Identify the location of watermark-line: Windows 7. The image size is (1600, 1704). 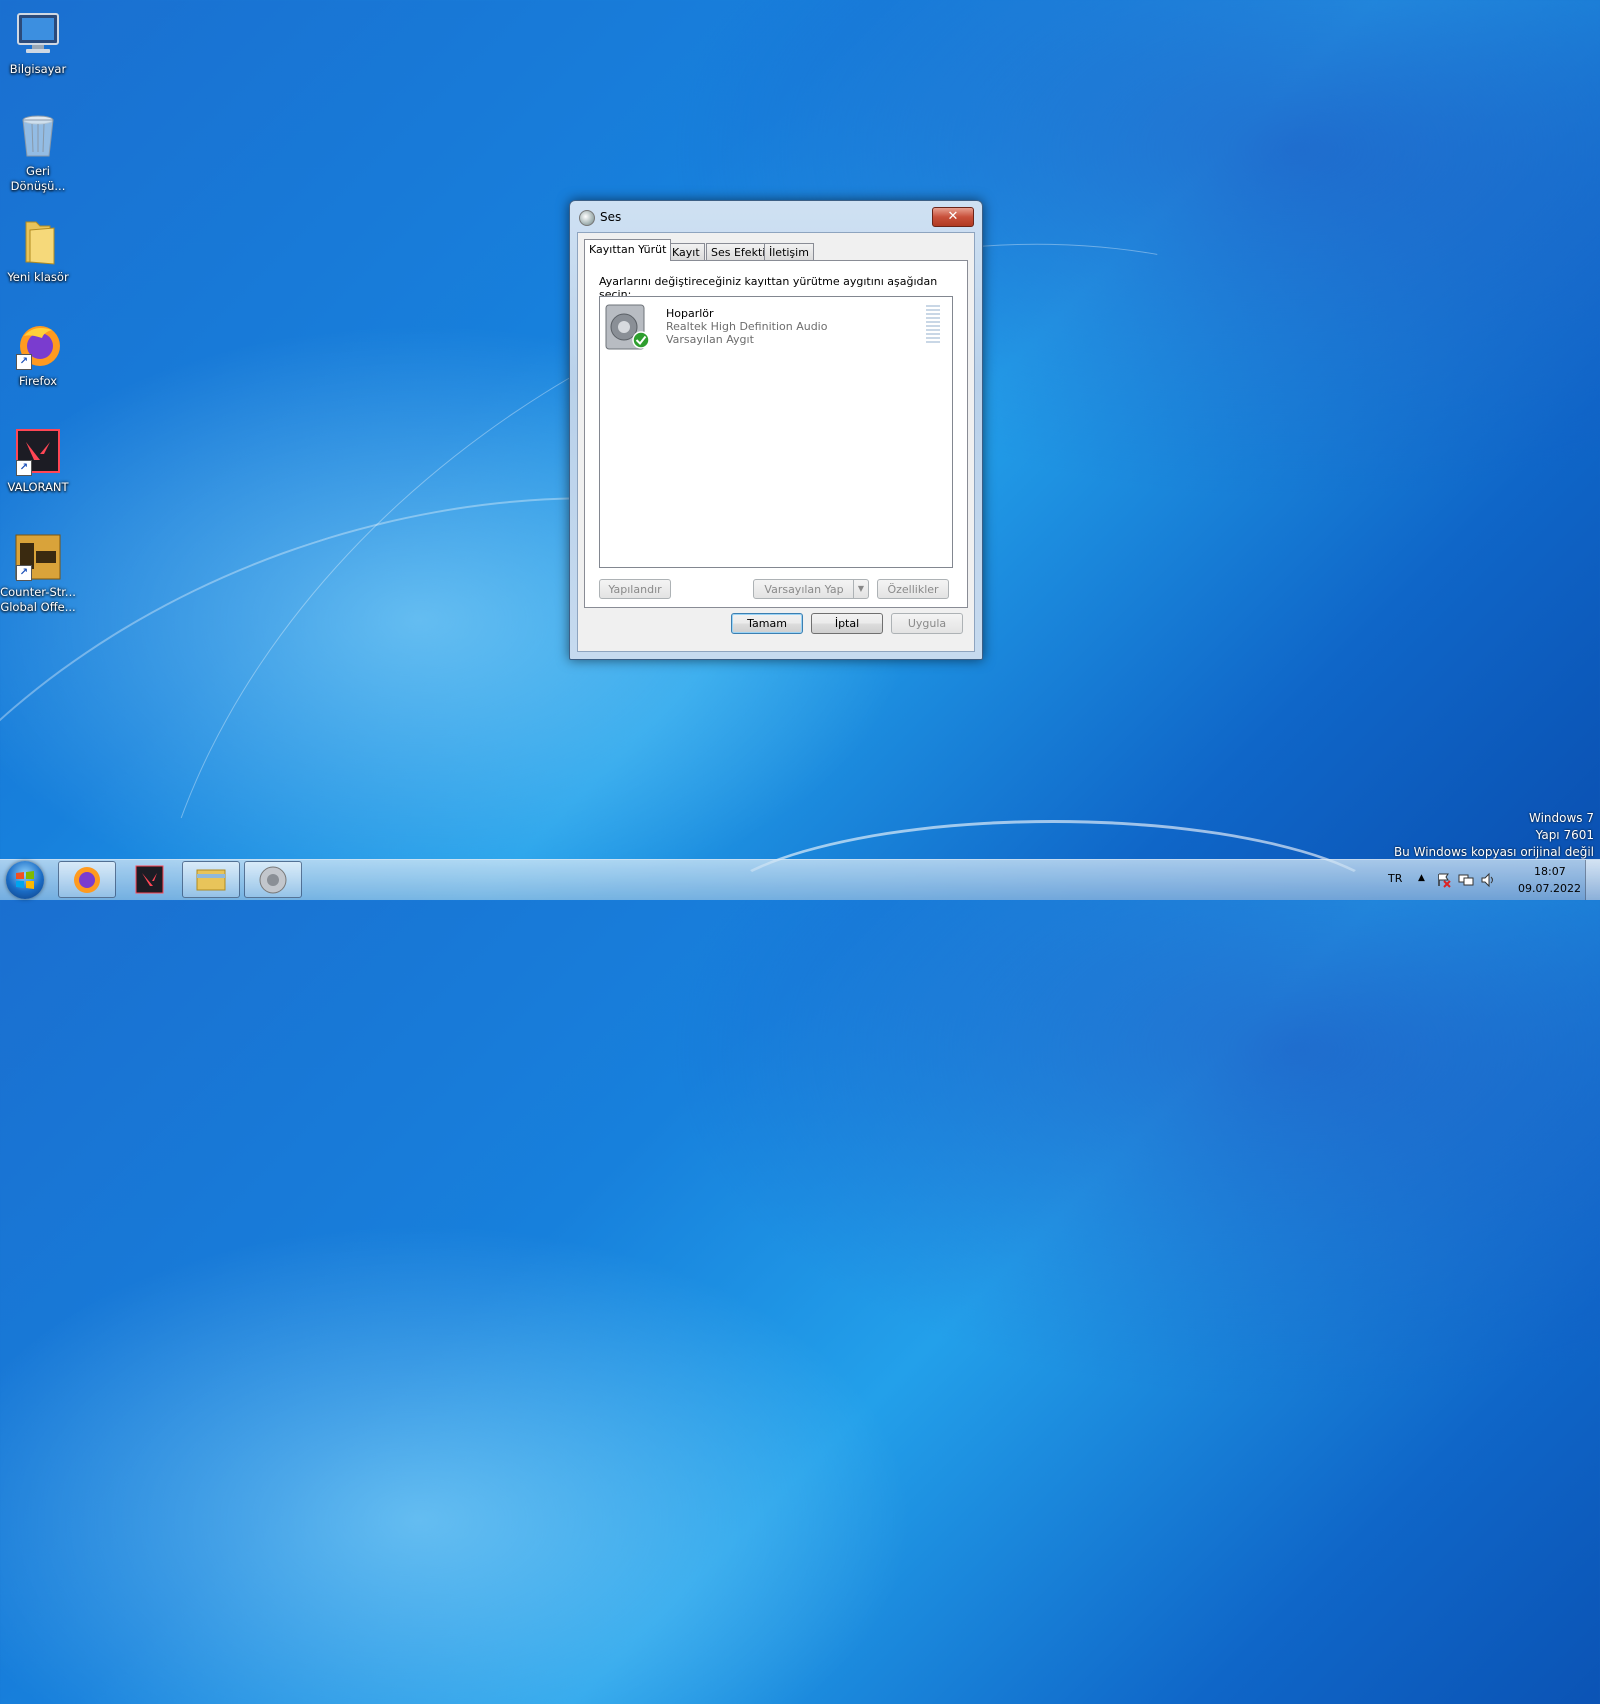
(1561, 818).